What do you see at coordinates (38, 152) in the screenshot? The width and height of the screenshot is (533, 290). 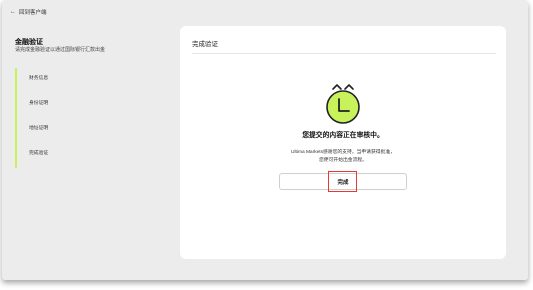 I see `step-complete-verification: 完成验证` at bounding box center [38, 152].